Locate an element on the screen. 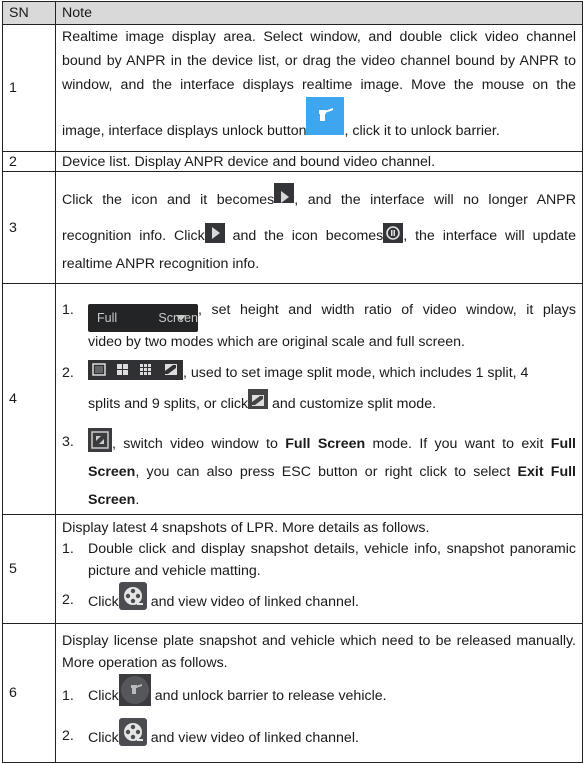 The height and width of the screenshot is (763, 586). item-number: 3. is located at coordinates (68, 442).